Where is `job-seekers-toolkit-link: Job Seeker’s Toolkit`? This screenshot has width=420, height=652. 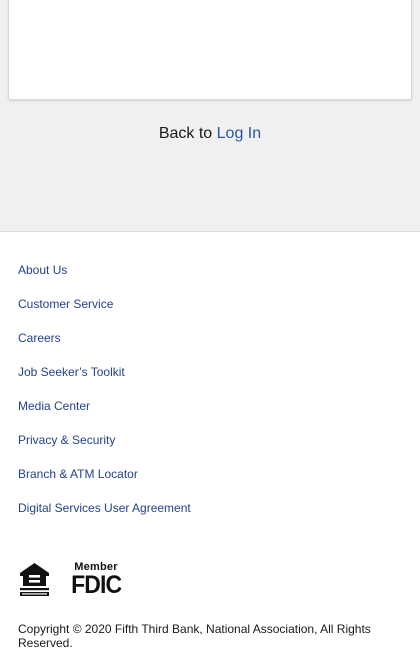 job-seekers-toolkit-link: Job Seeker’s Toolkit is located at coordinates (71, 372).